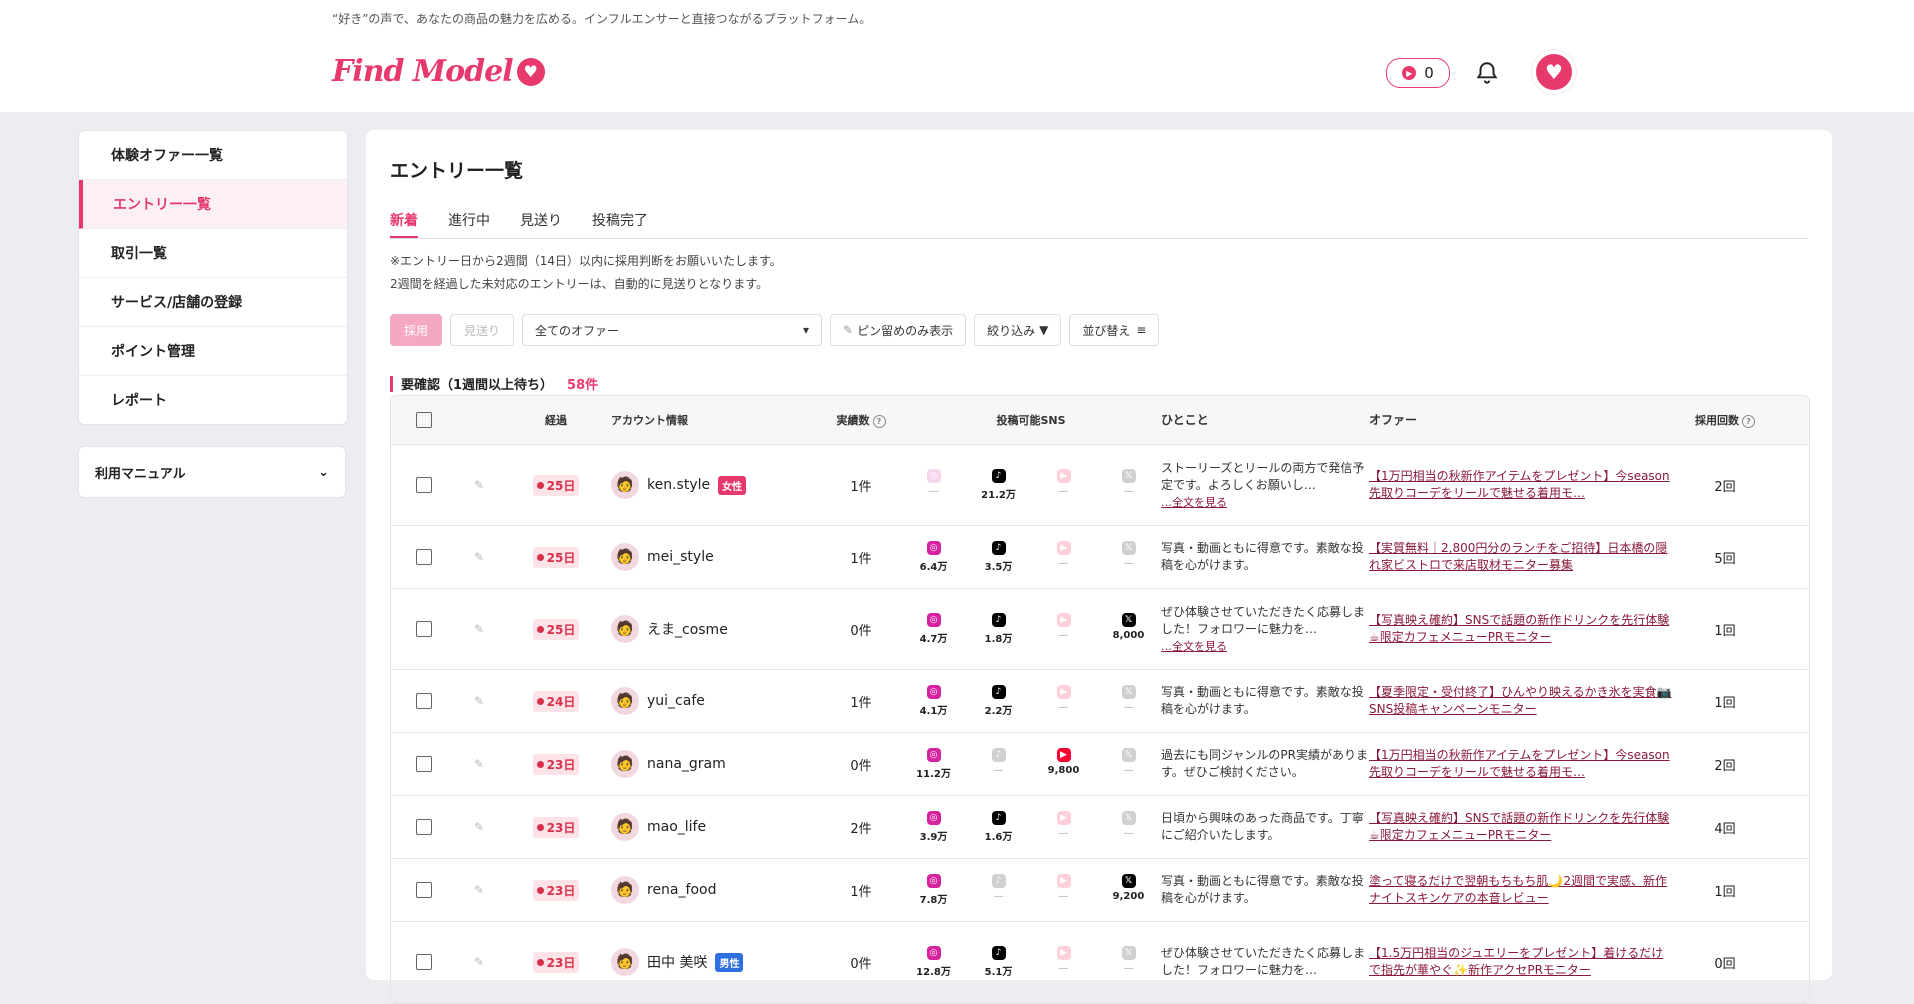 The width and height of the screenshot is (1914, 1004). I want to click on youtube-icon: ▶, so click(1063, 692).